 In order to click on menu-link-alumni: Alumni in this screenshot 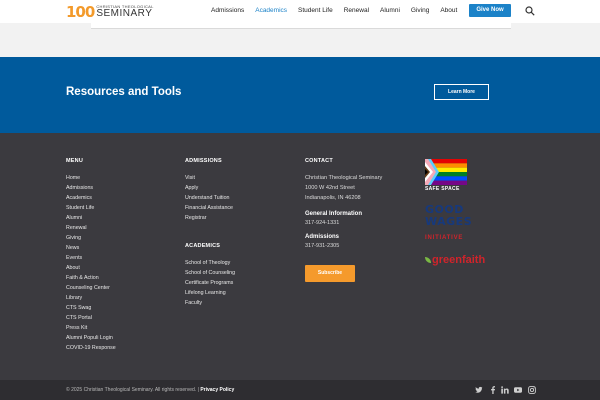, I will do `click(91, 218)`.